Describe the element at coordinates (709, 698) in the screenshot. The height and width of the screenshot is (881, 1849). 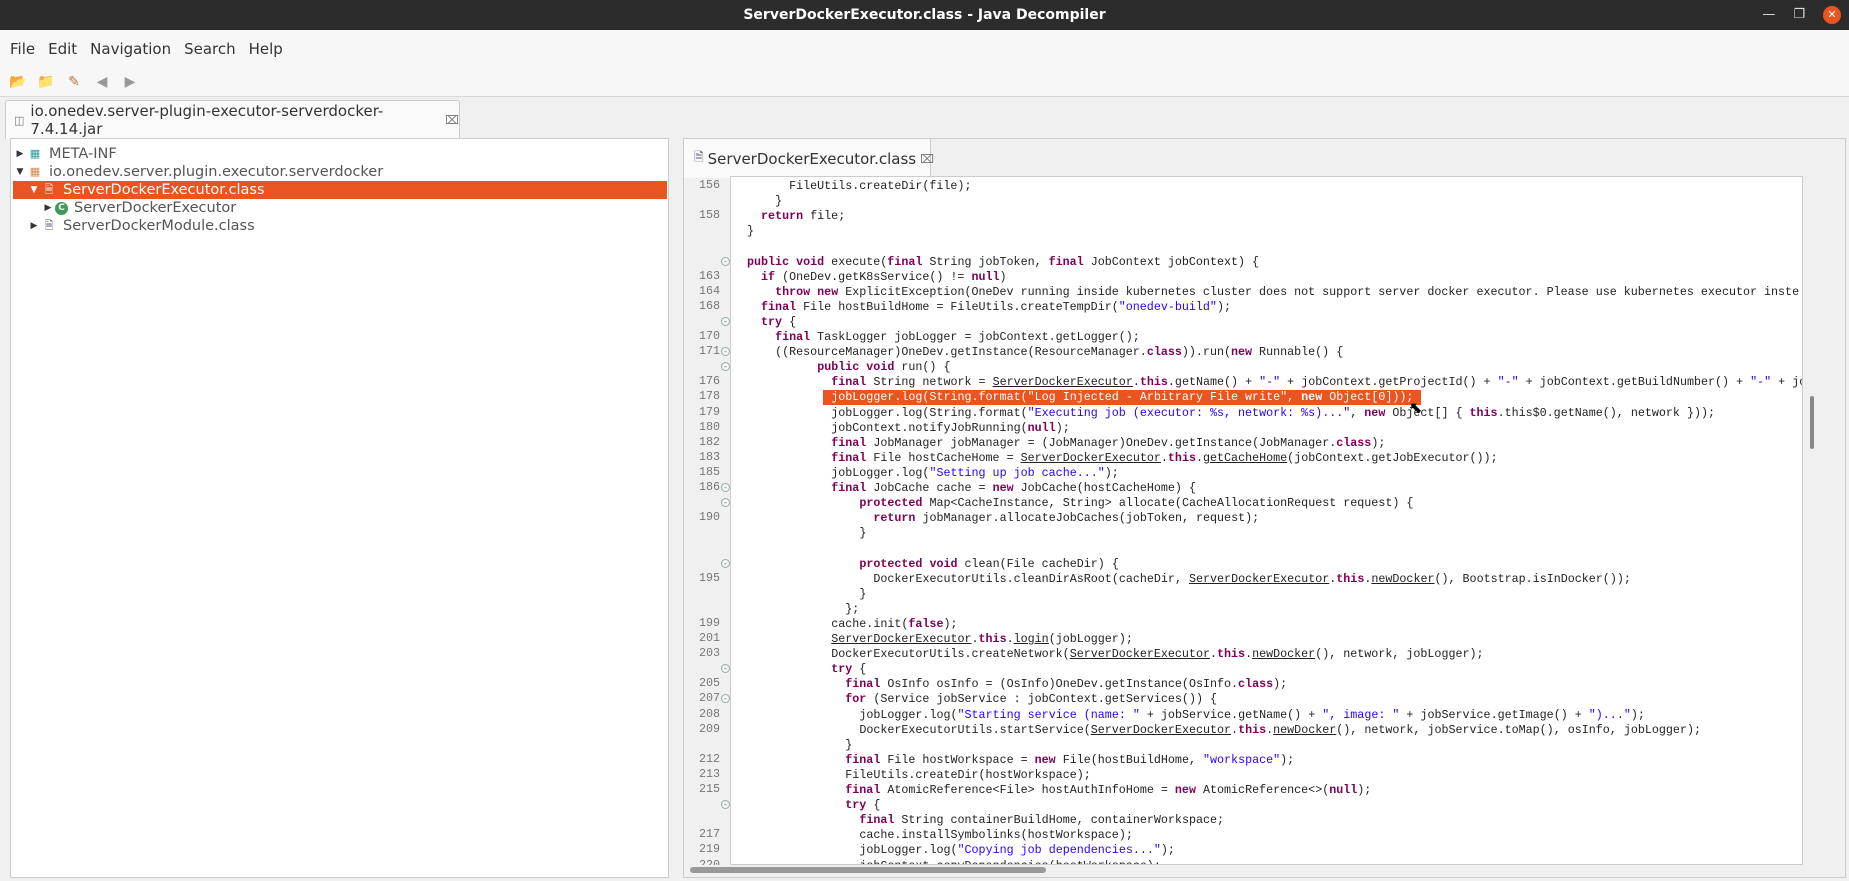
I see `line-number: 207` at that location.